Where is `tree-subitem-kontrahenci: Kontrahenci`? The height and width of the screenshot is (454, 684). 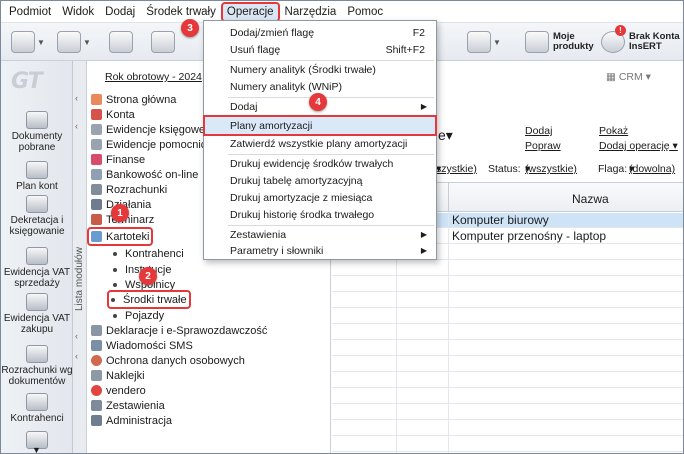 tree-subitem-kontrahenci: Kontrahenci is located at coordinates (148, 253).